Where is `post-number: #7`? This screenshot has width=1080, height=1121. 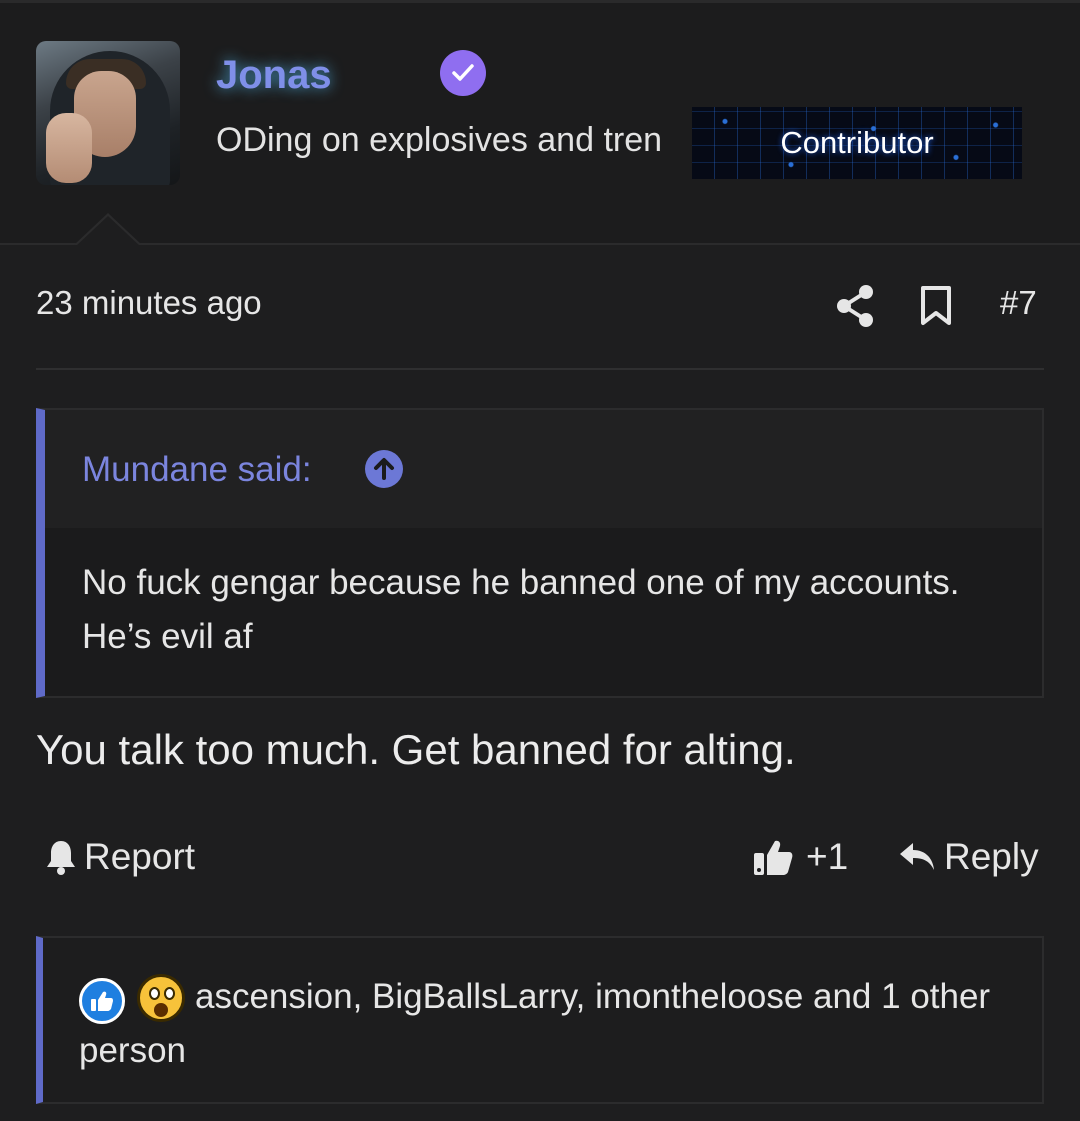
post-number: #7 is located at coordinates (1018, 303).